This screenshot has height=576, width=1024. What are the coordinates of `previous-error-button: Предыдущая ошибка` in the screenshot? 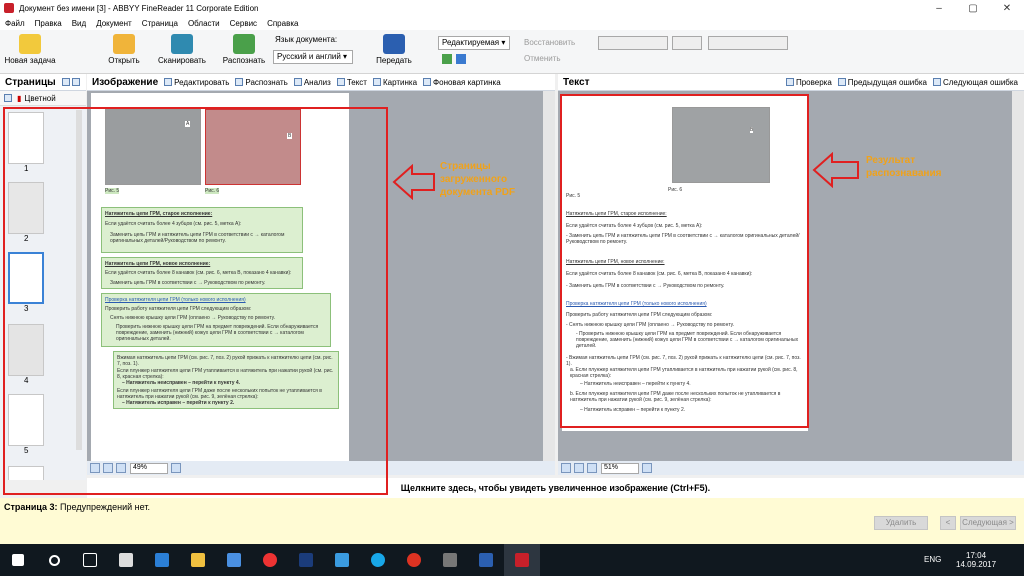 It's located at (882, 82).